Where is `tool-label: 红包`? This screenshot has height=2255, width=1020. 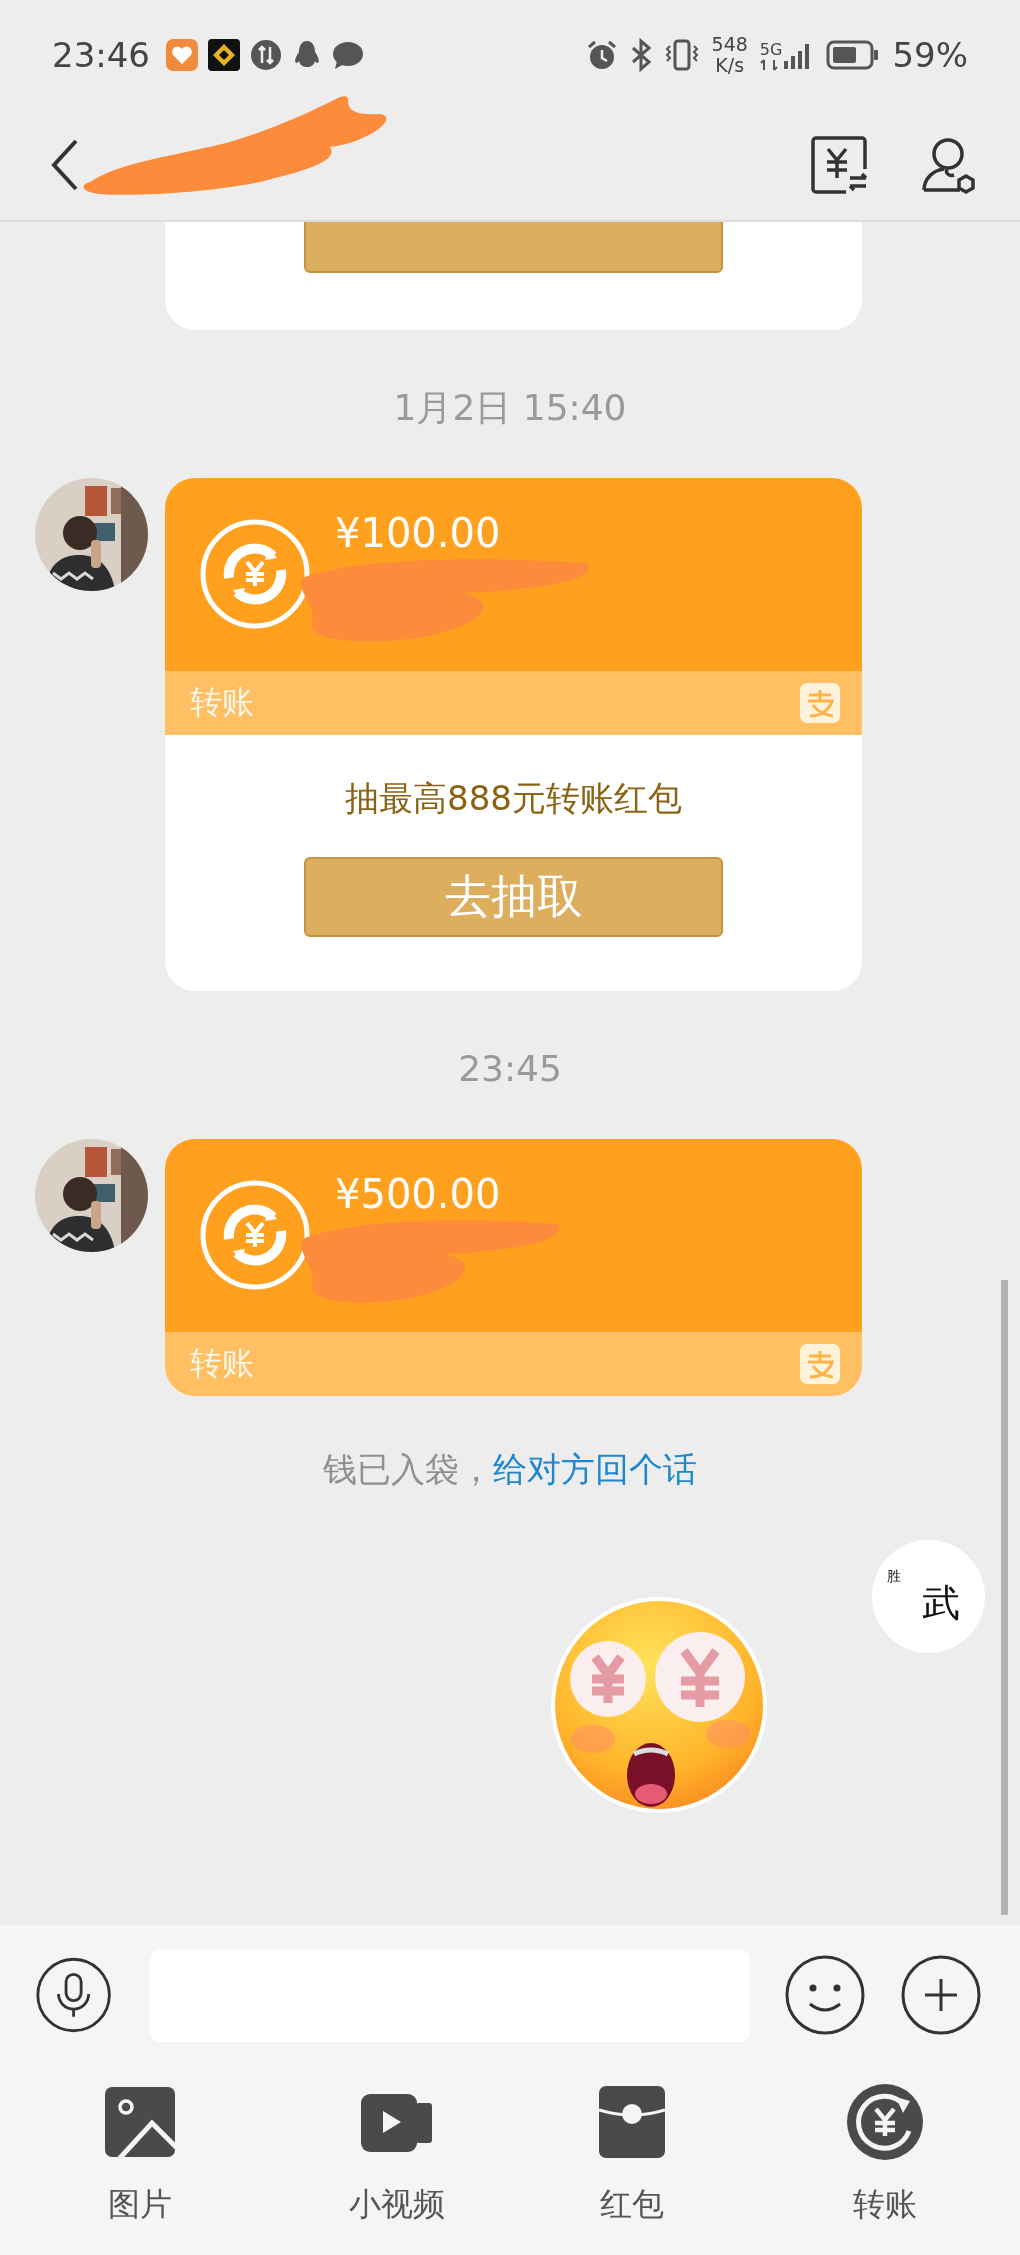 tool-label: 红包 is located at coordinates (632, 2204).